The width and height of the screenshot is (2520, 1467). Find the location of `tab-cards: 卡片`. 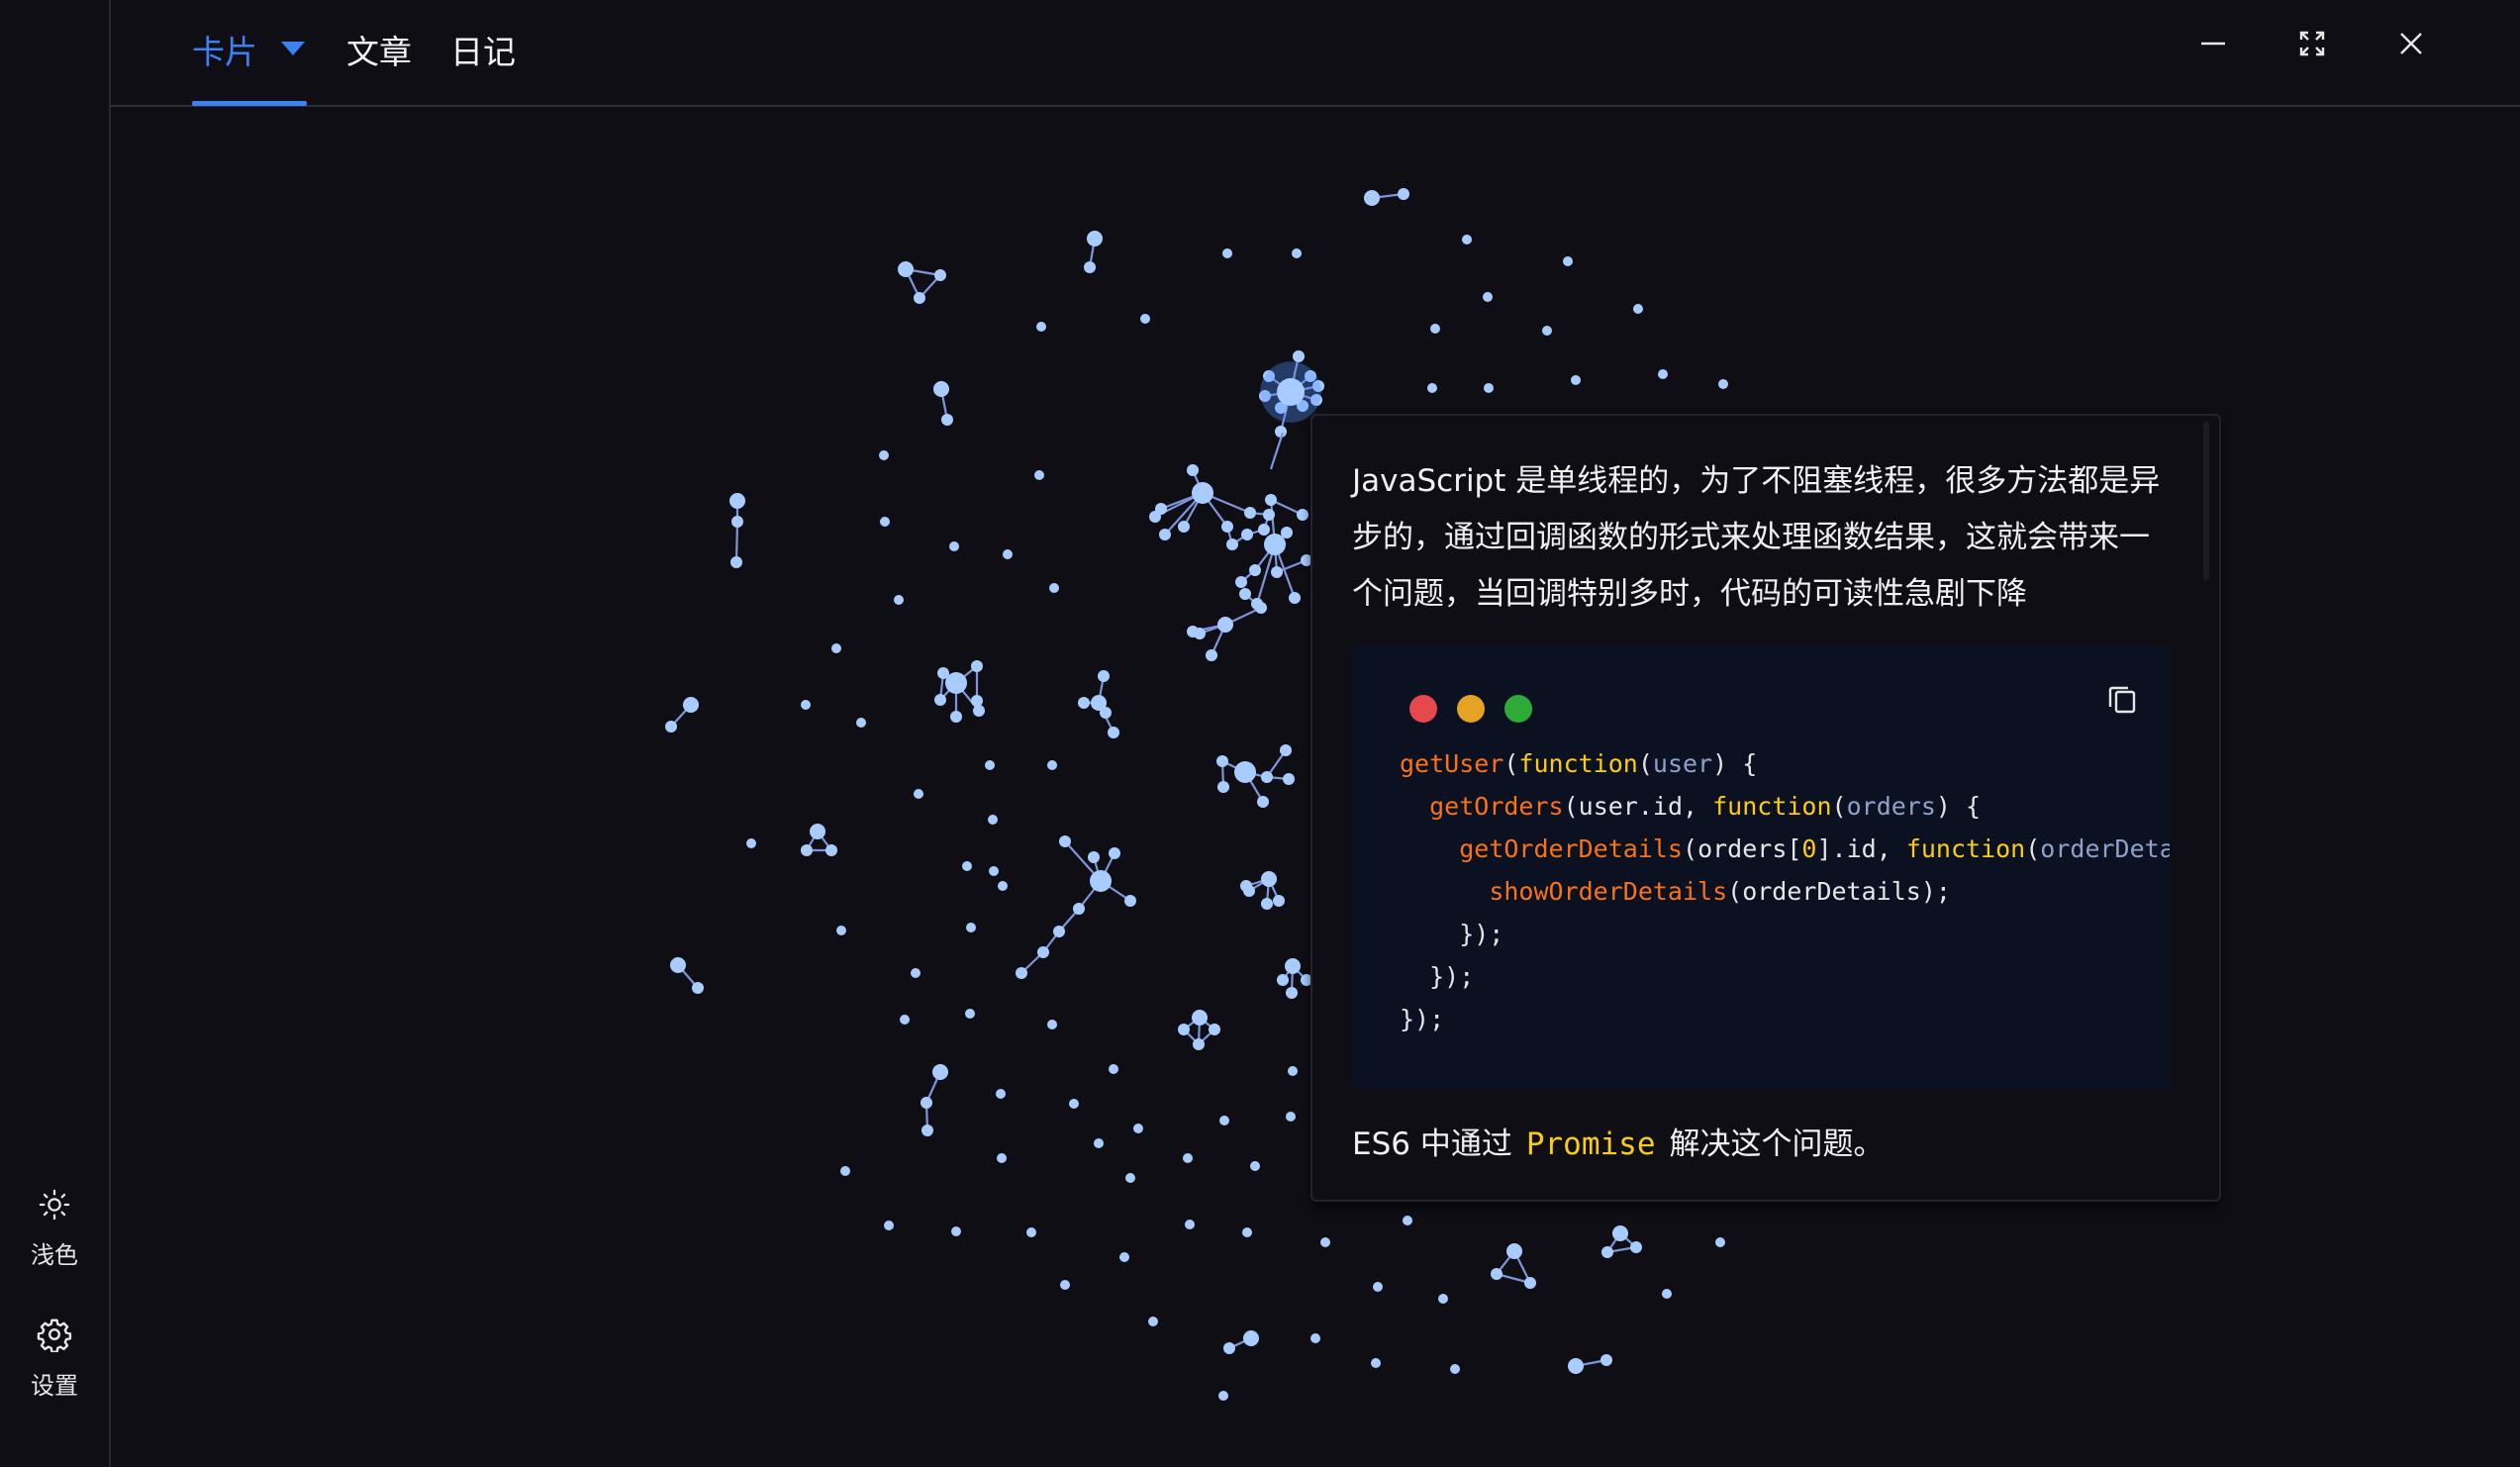

tab-cards: 卡片 is located at coordinates (224, 50).